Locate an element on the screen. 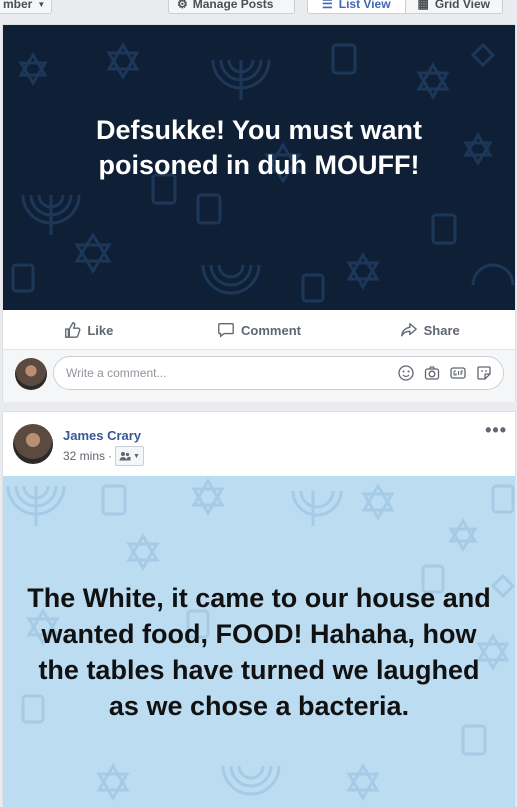  manage-posts-label: Manage Posts is located at coordinates (233, 5).